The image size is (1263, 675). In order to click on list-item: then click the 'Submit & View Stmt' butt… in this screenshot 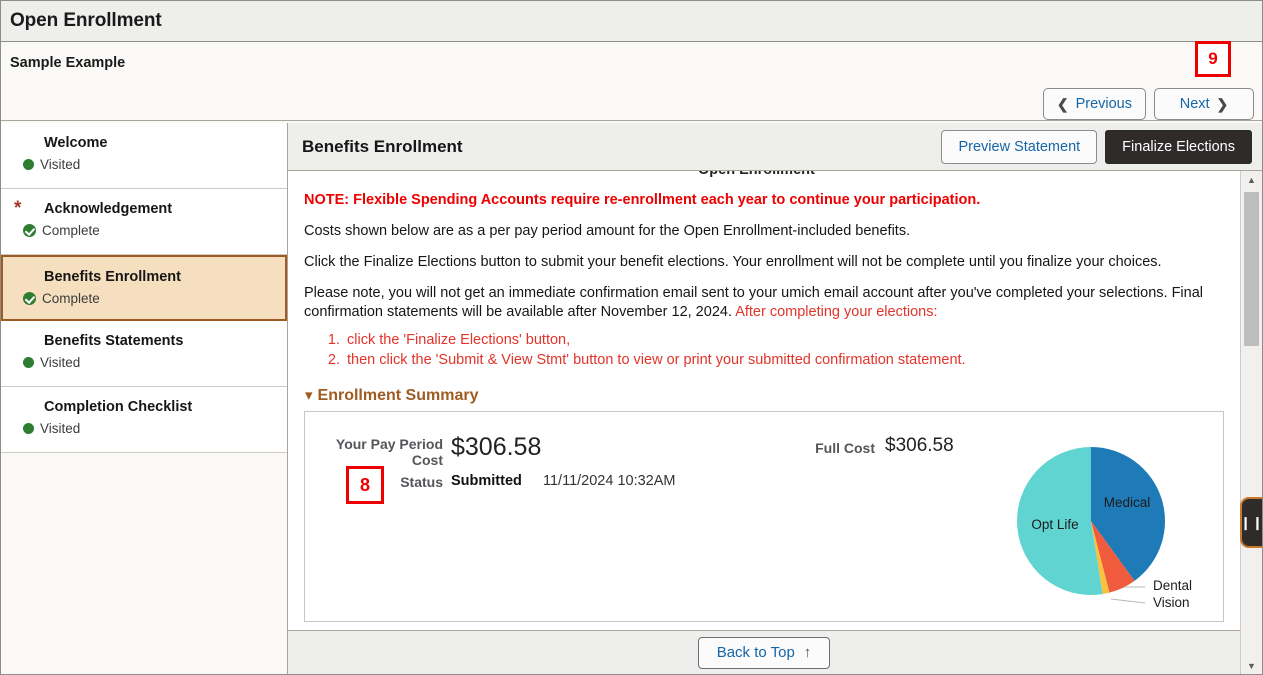, I will do `click(785, 360)`.